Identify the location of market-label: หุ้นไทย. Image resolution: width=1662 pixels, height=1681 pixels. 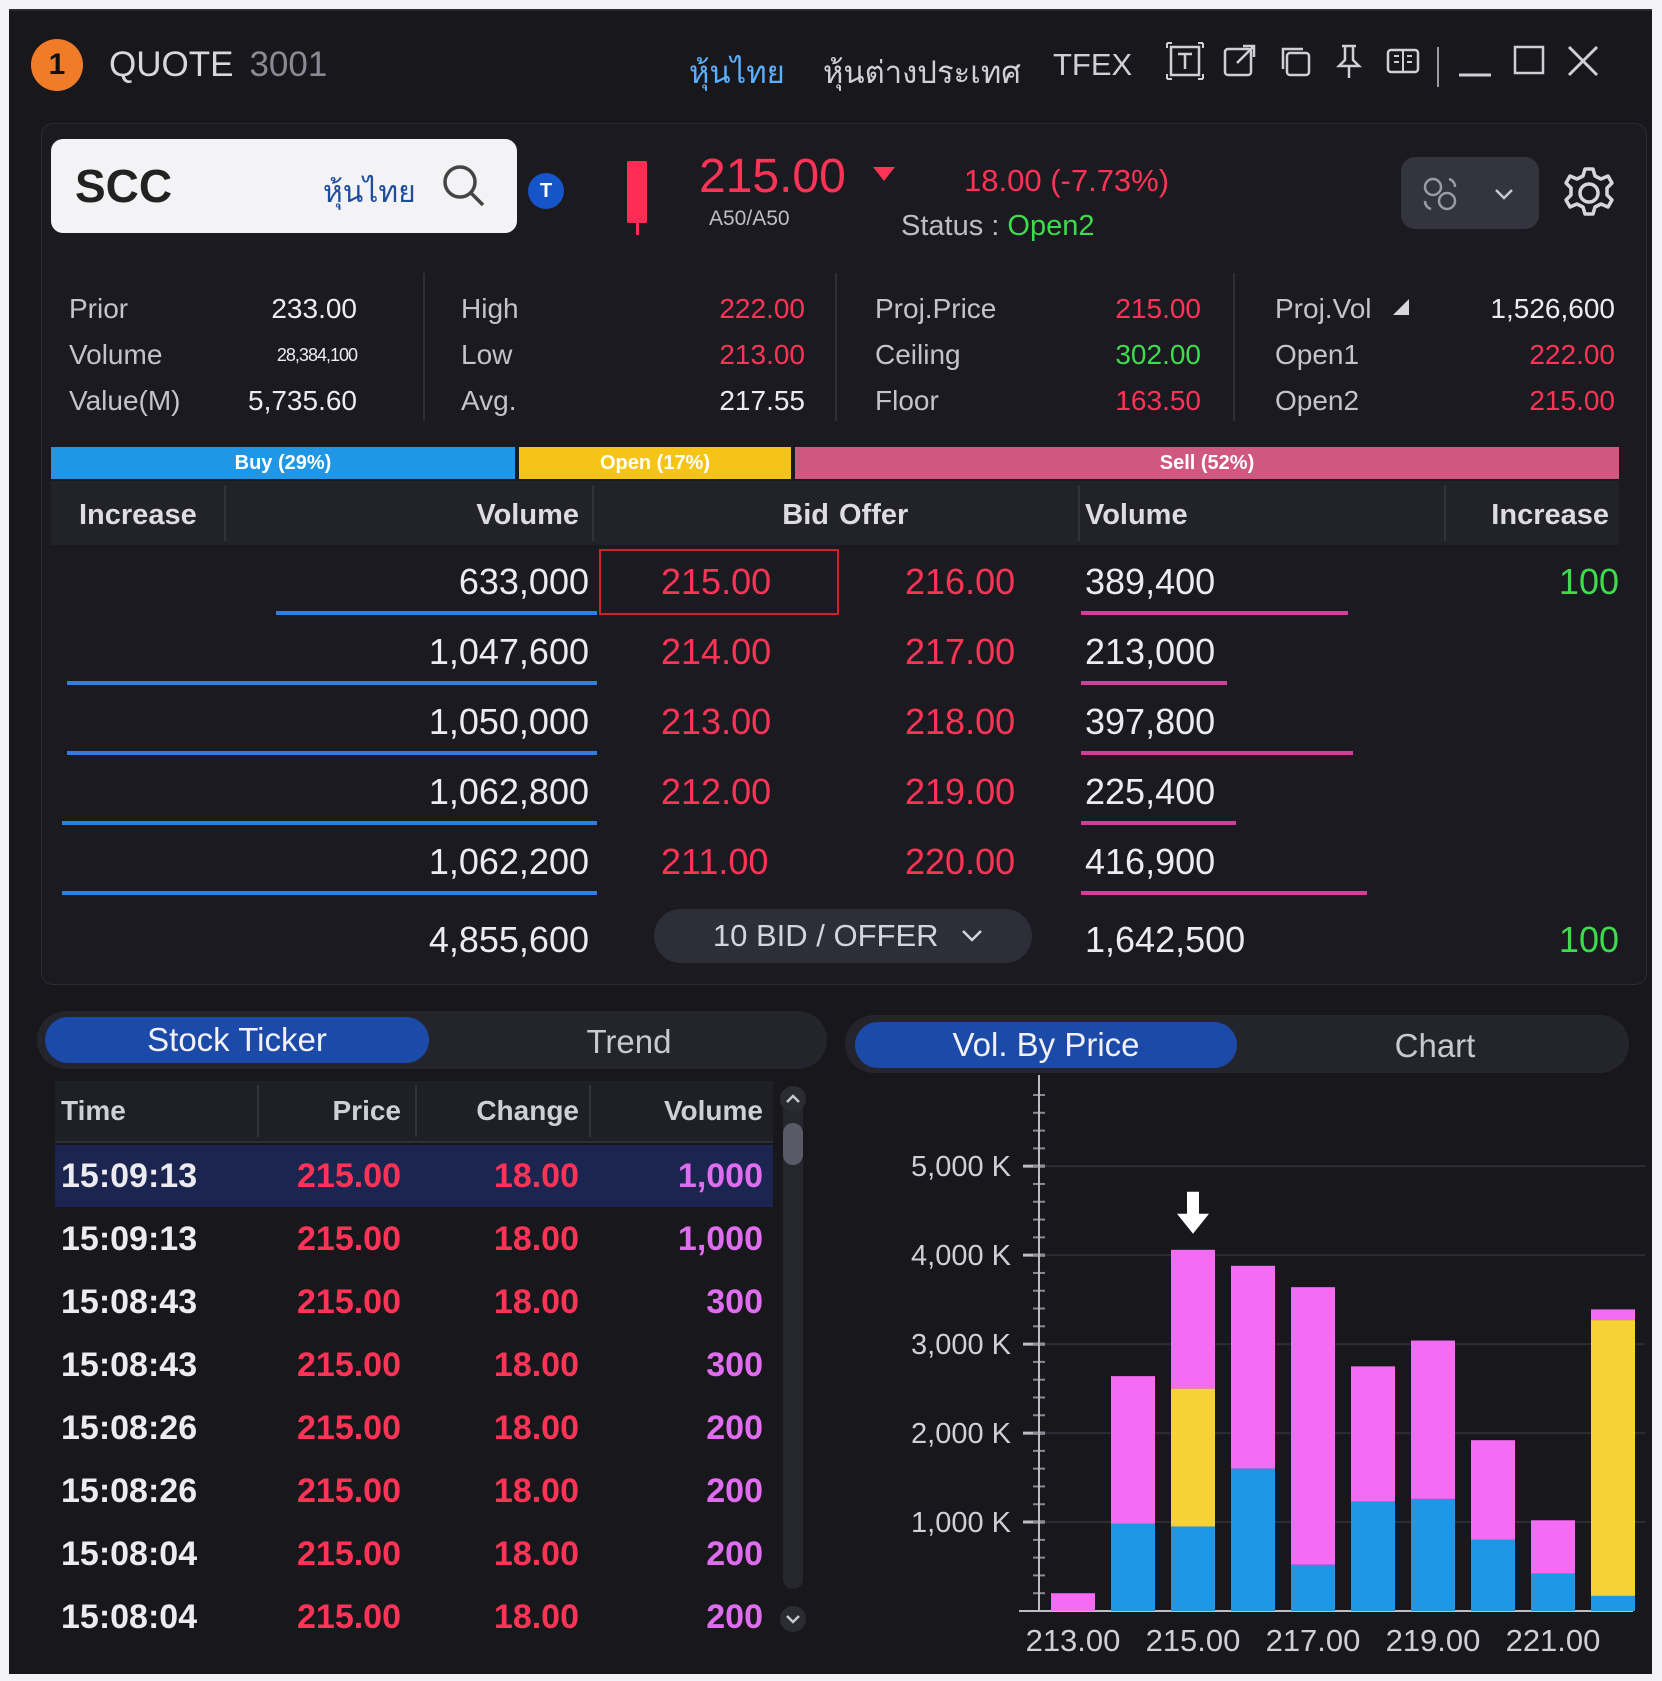
(369, 192).